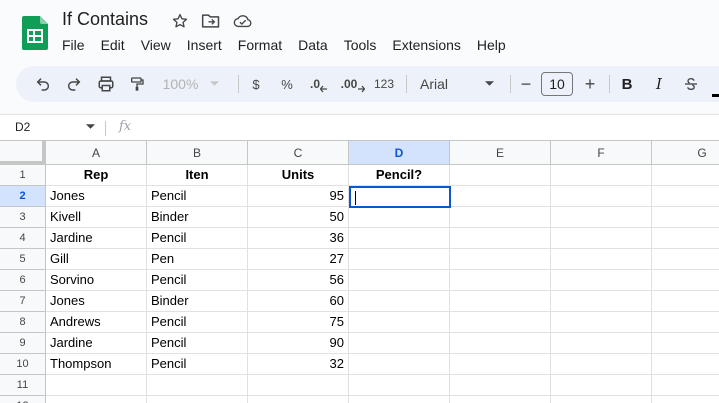 The image size is (719, 403). I want to click on table-cell: Thompson, so click(96, 364).